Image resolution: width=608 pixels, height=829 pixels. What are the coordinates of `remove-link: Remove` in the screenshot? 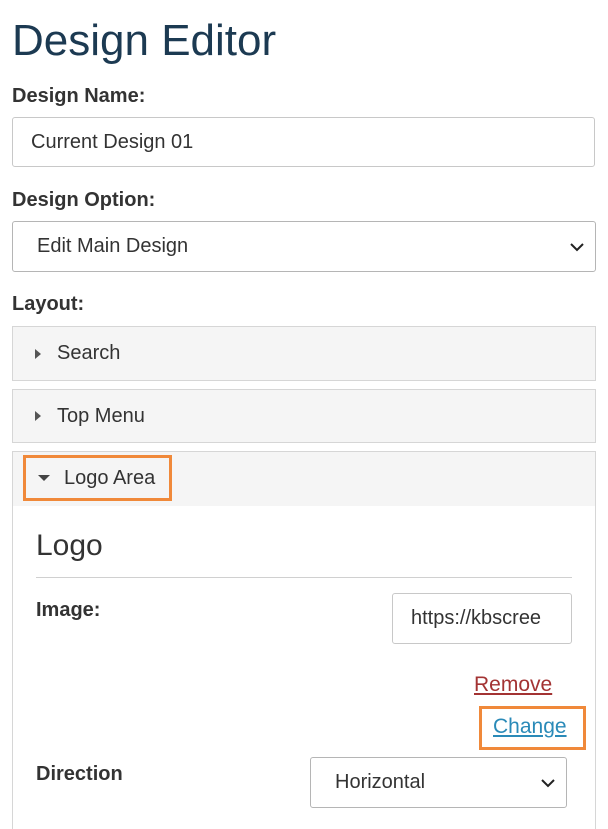 It's located at (513, 685).